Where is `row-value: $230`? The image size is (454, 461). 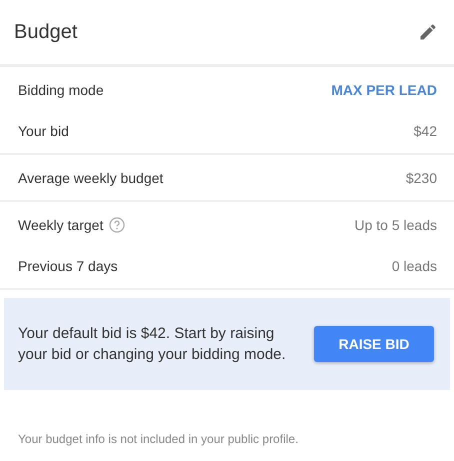
row-value: $230 is located at coordinates (421, 178).